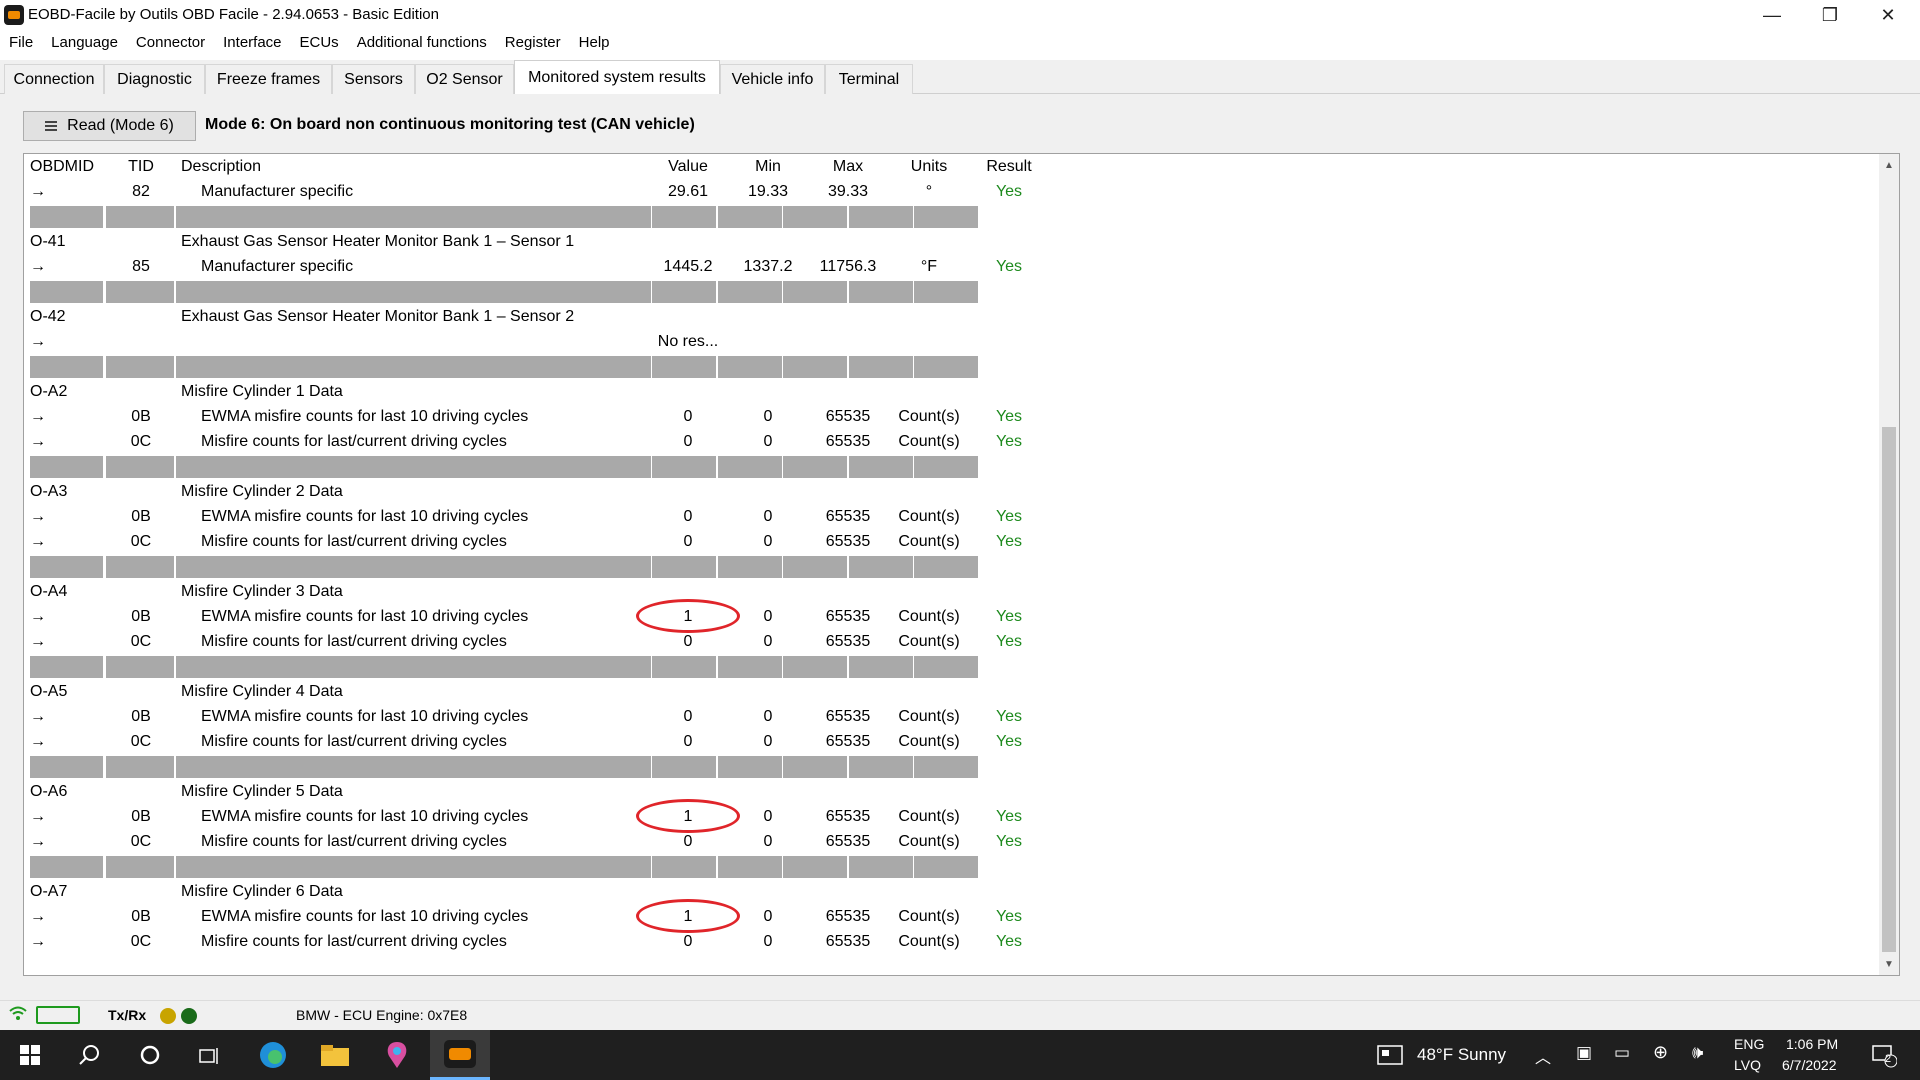  Describe the element at coordinates (54, 79) in the screenshot. I see `tab-connection: Connection` at that location.